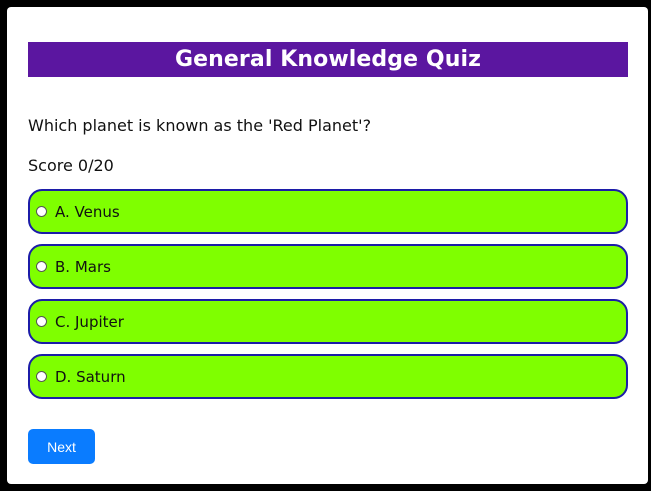 The height and width of the screenshot is (491, 651). What do you see at coordinates (71, 165) in the screenshot?
I see `score-text: Score 0/20` at bounding box center [71, 165].